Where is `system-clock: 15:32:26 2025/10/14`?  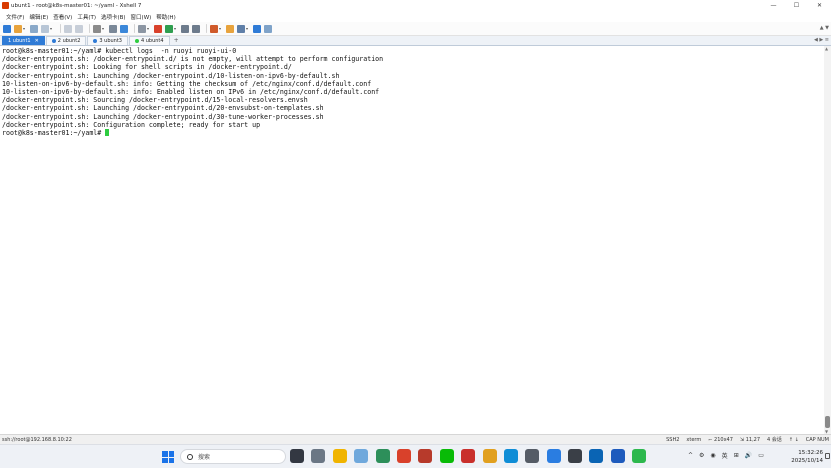 system-clock: 15:32:26 2025/10/14 is located at coordinates (807, 457).